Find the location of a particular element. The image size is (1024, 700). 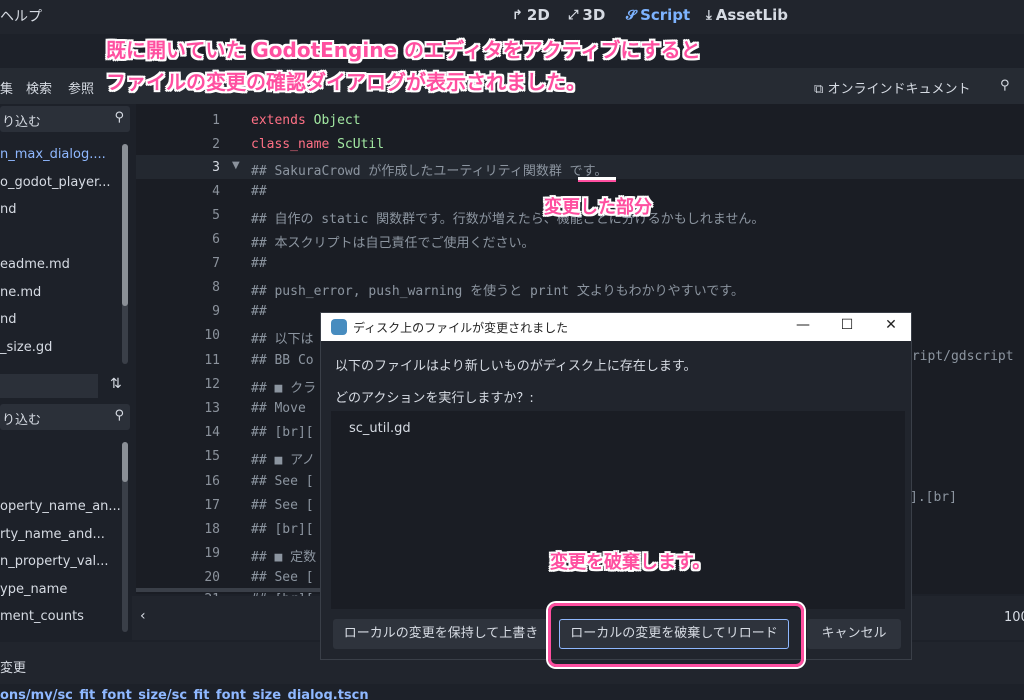

code-token: ## ■ クラ is located at coordinates (284, 388).